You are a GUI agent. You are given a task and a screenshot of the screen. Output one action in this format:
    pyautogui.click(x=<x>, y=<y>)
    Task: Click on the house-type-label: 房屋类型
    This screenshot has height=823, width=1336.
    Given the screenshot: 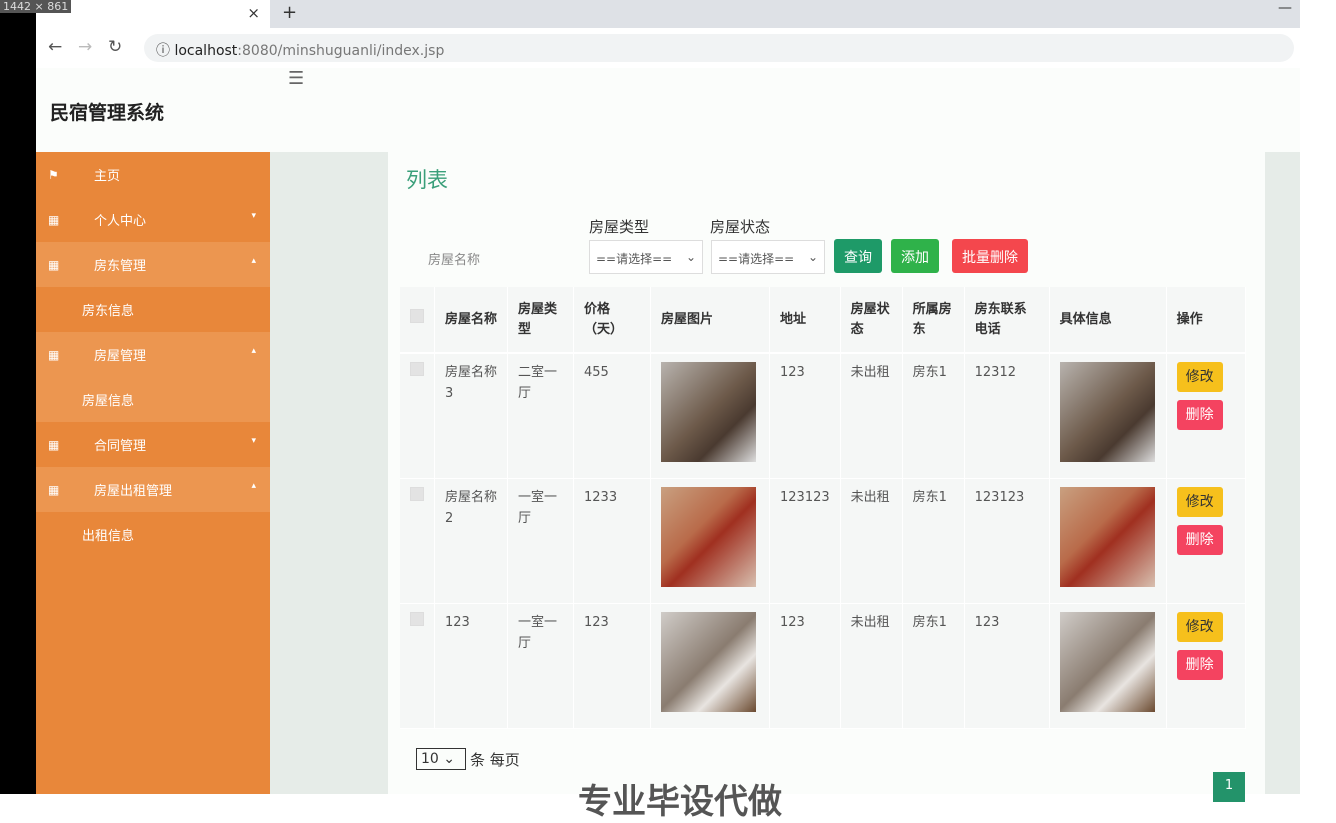 What is the action you would take?
    pyautogui.click(x=619, y=227)
    